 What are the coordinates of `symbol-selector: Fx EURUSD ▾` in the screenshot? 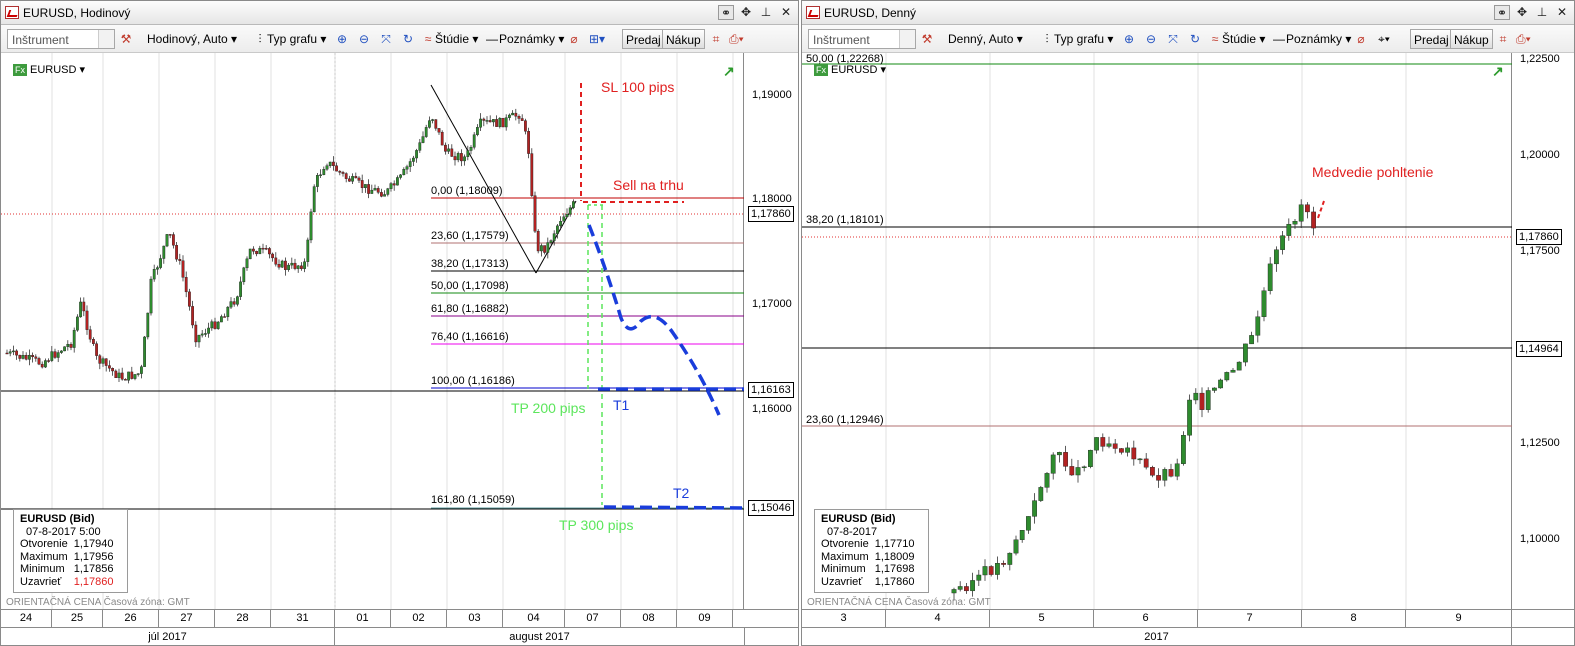 It's located at (49, 69).